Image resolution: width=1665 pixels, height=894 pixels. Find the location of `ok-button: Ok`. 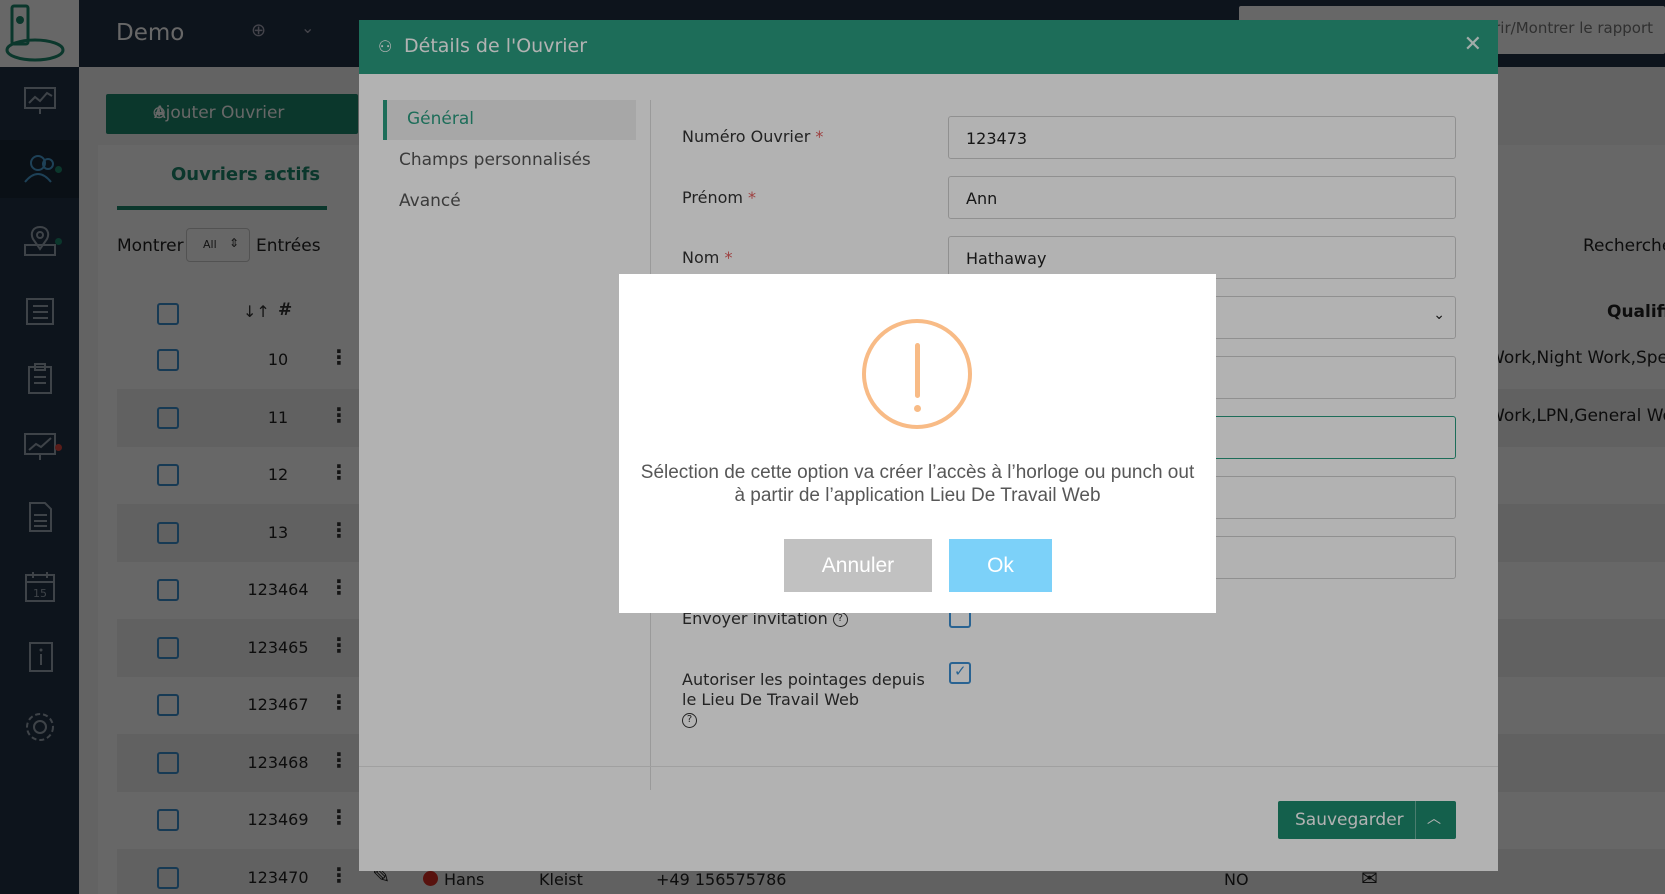

ok-button: Ok is located at coordinates (1000, 565).